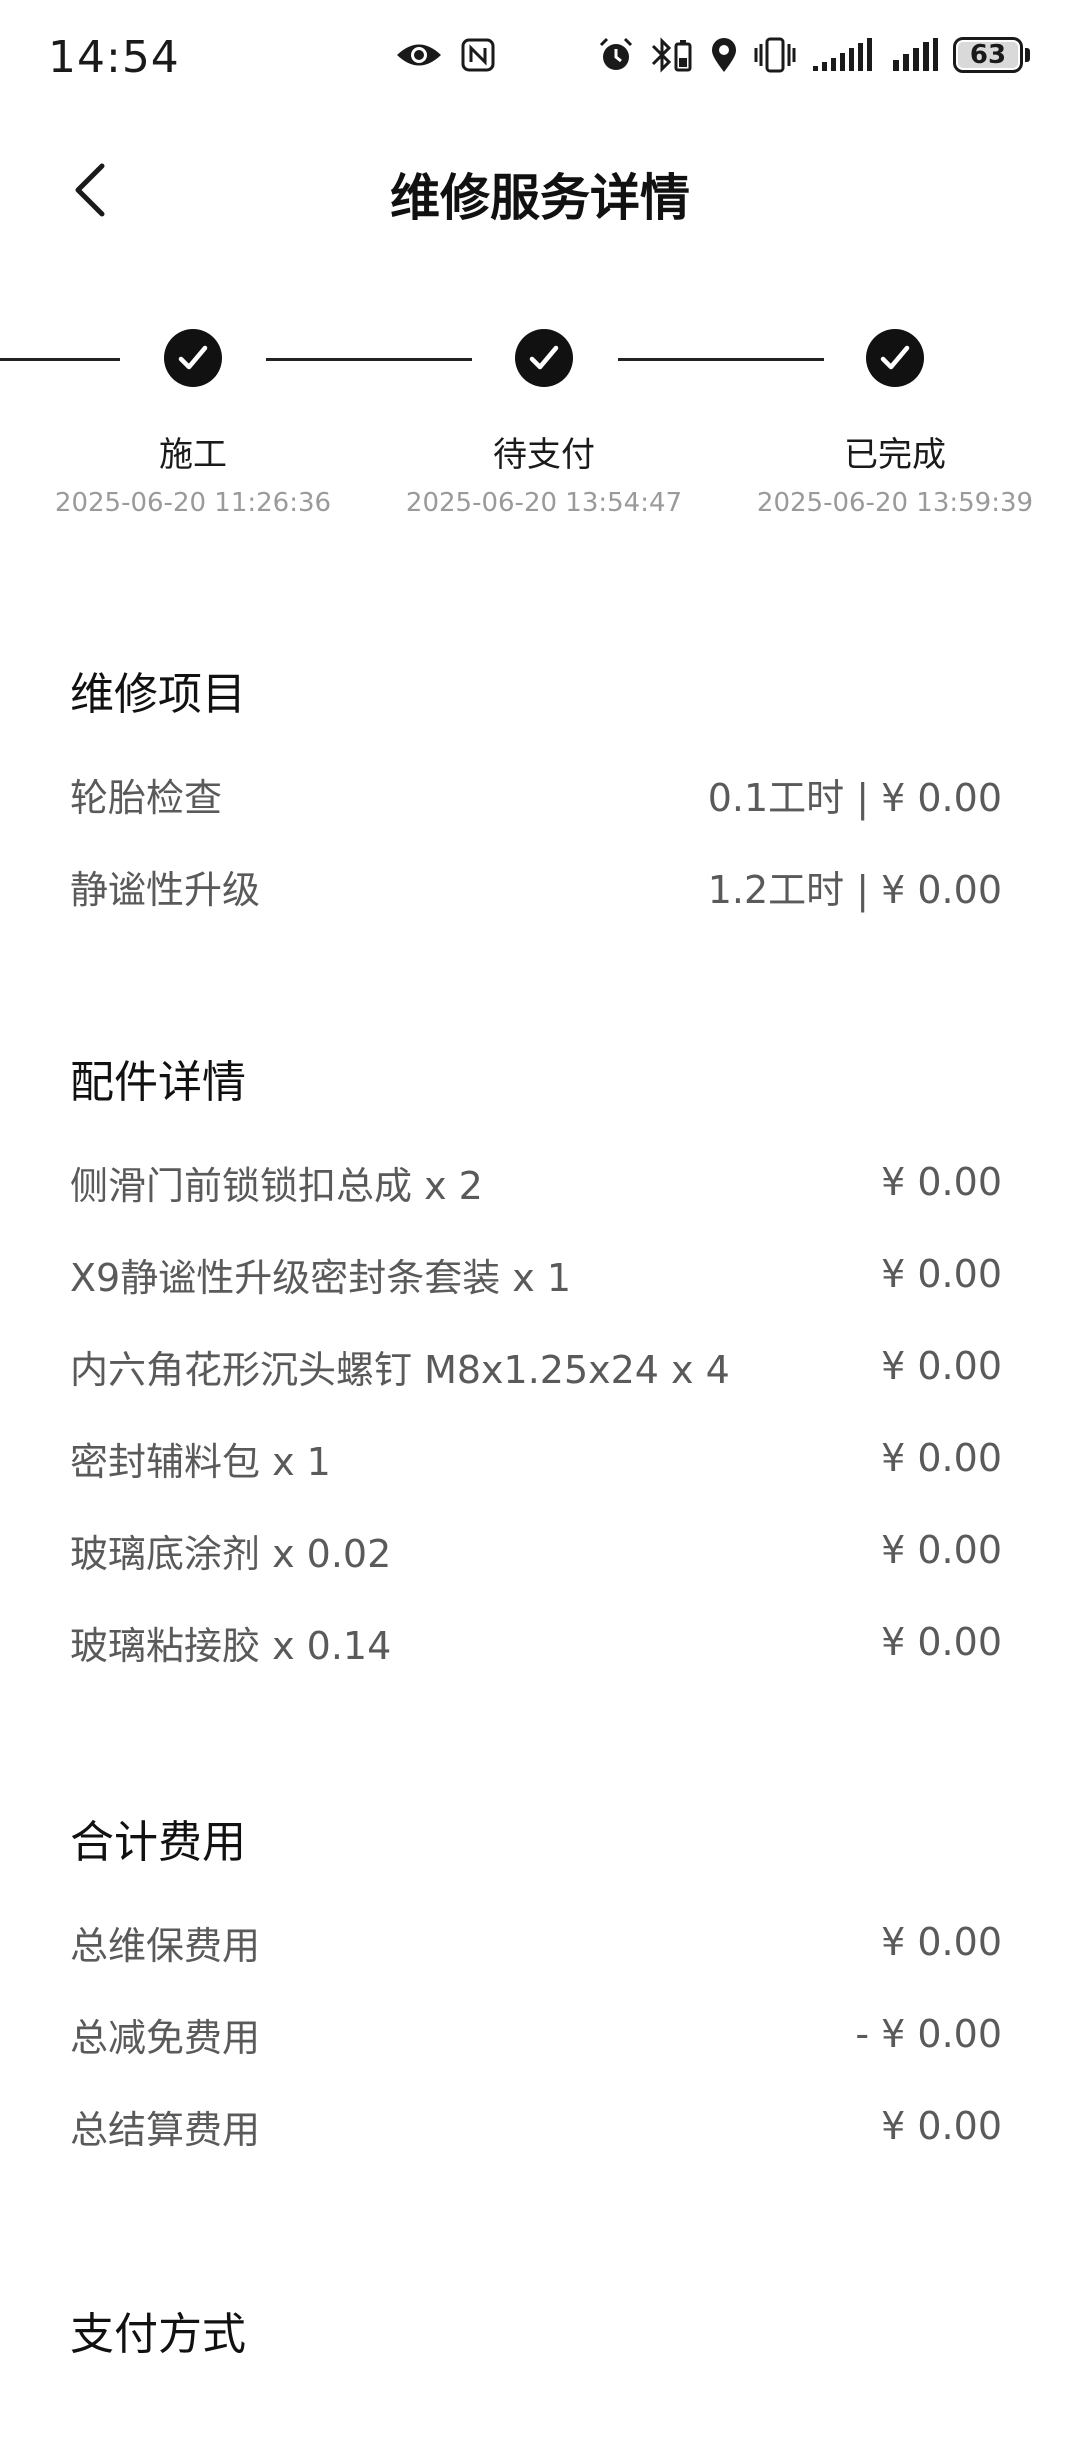 The image size is (1080, 2440). I want to click on list-item: 静谧性升级 1.2工时 | ¥ 0.00, so click(536, 886).